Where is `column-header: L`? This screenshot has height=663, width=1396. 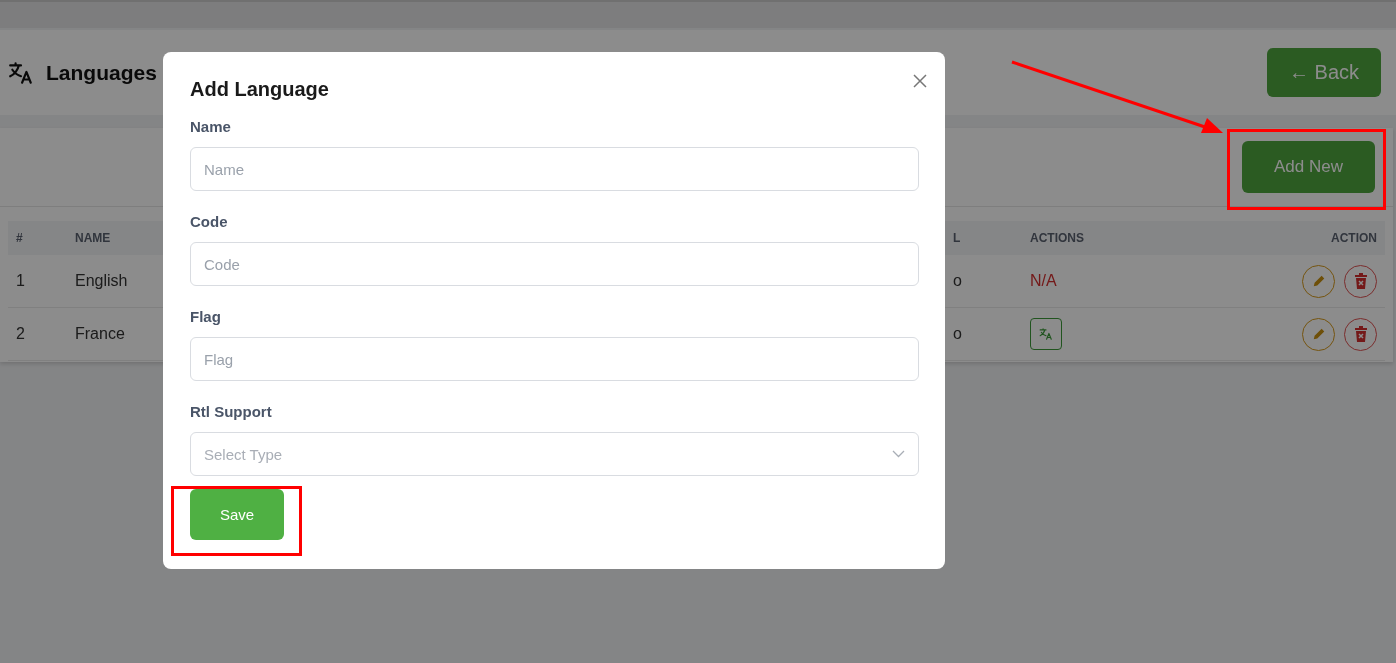
column-header: L is located at coordinates (957, 238).